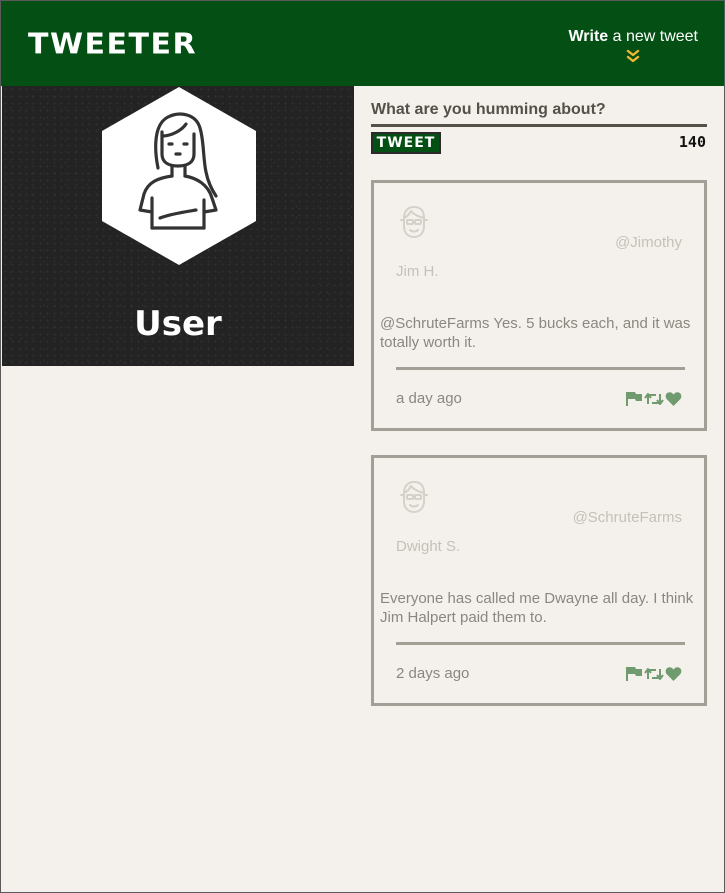  Describe the element at coordinates (112, 44) in the screenshot. I see `brand-logo: TWEETER` at that location.